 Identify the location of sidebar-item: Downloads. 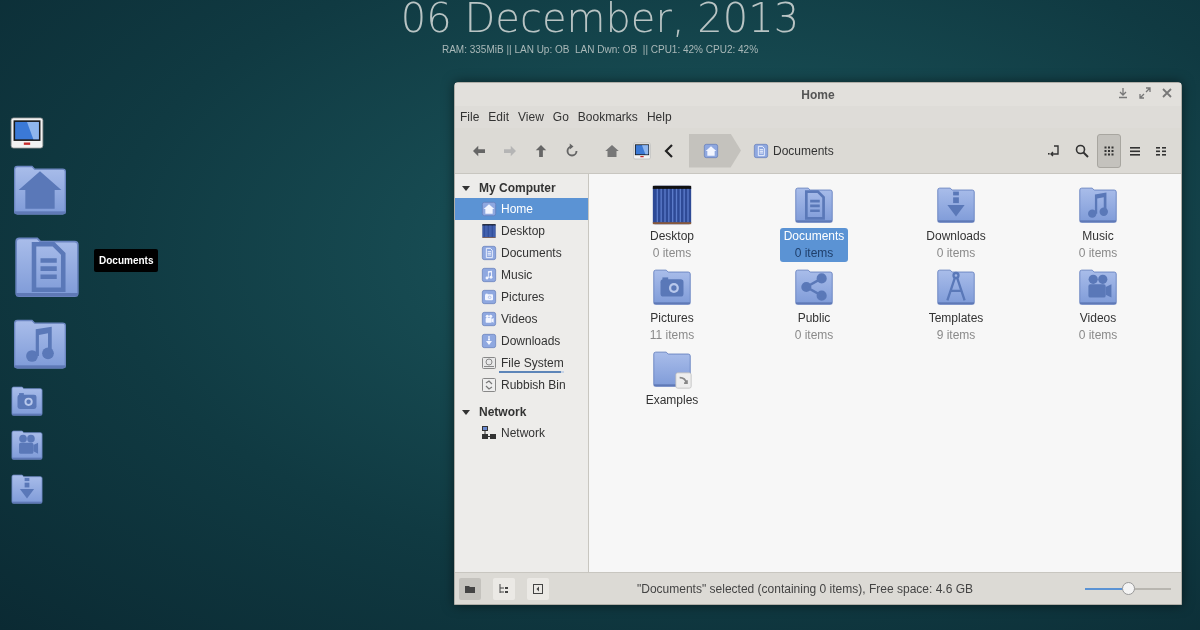
(521, 341).